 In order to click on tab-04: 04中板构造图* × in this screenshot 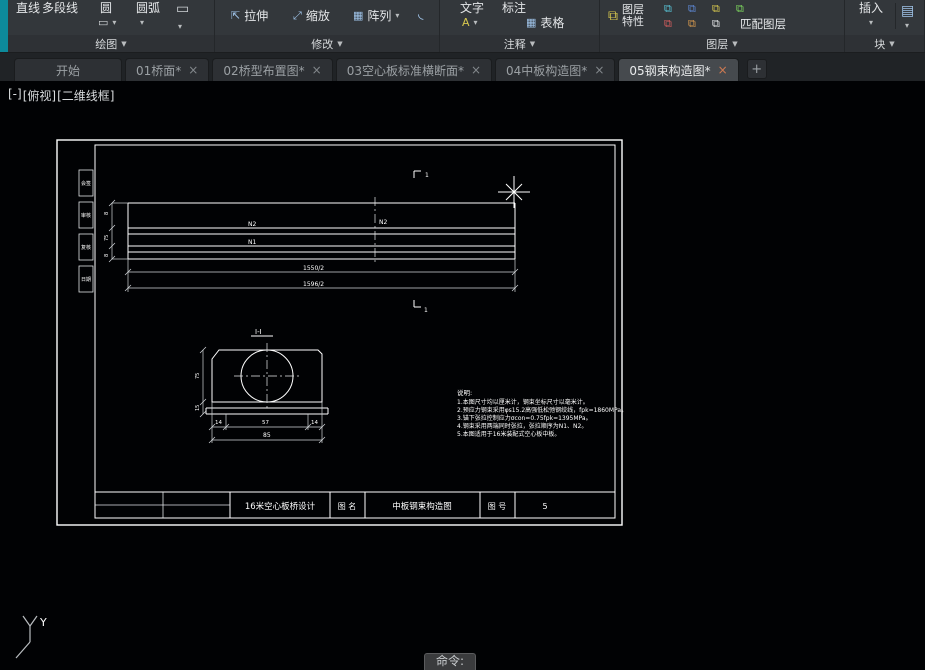, I will do `click(555, 69)`.